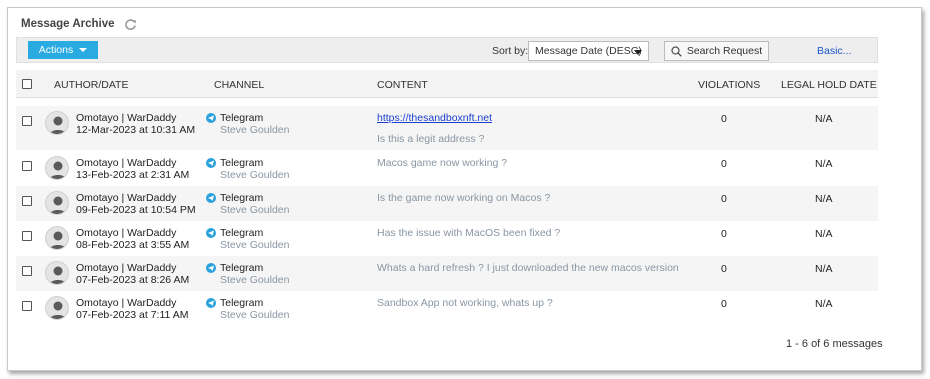  What do you see at coordinates (676, 51) in the screenshot?
I see `search-icon` at bounding box center [676, 51].